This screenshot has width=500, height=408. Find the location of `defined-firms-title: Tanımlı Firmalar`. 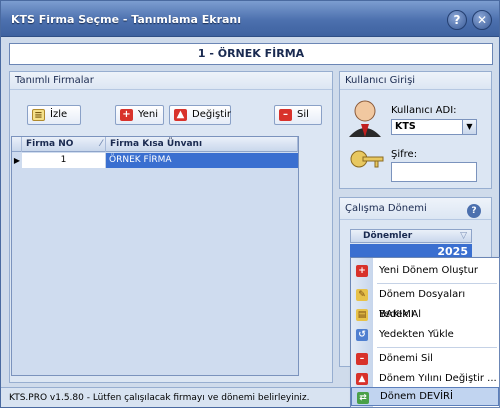

defined-firms-title: Tanımlı Firmalar is located at coordinates (171, 81).